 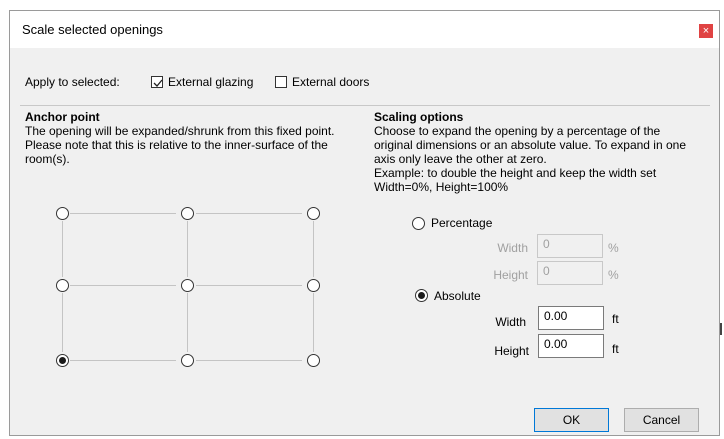 I want to click on section-divider, so click(x=365, y=105).